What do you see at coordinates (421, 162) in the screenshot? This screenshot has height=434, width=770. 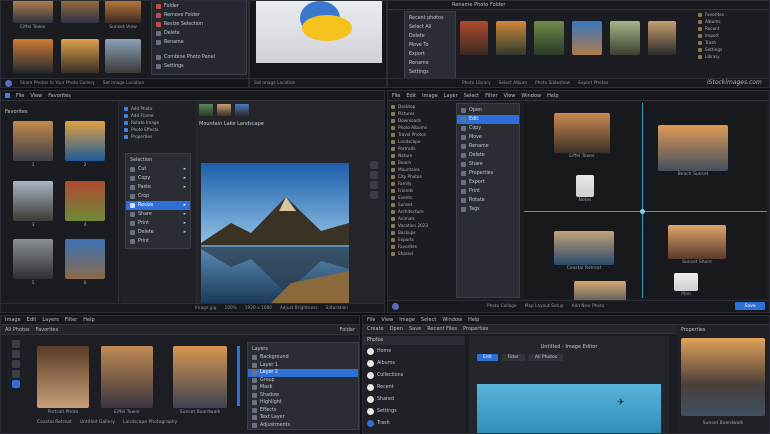 I see `tree-item: Beach` at bounding box center [421, 162].